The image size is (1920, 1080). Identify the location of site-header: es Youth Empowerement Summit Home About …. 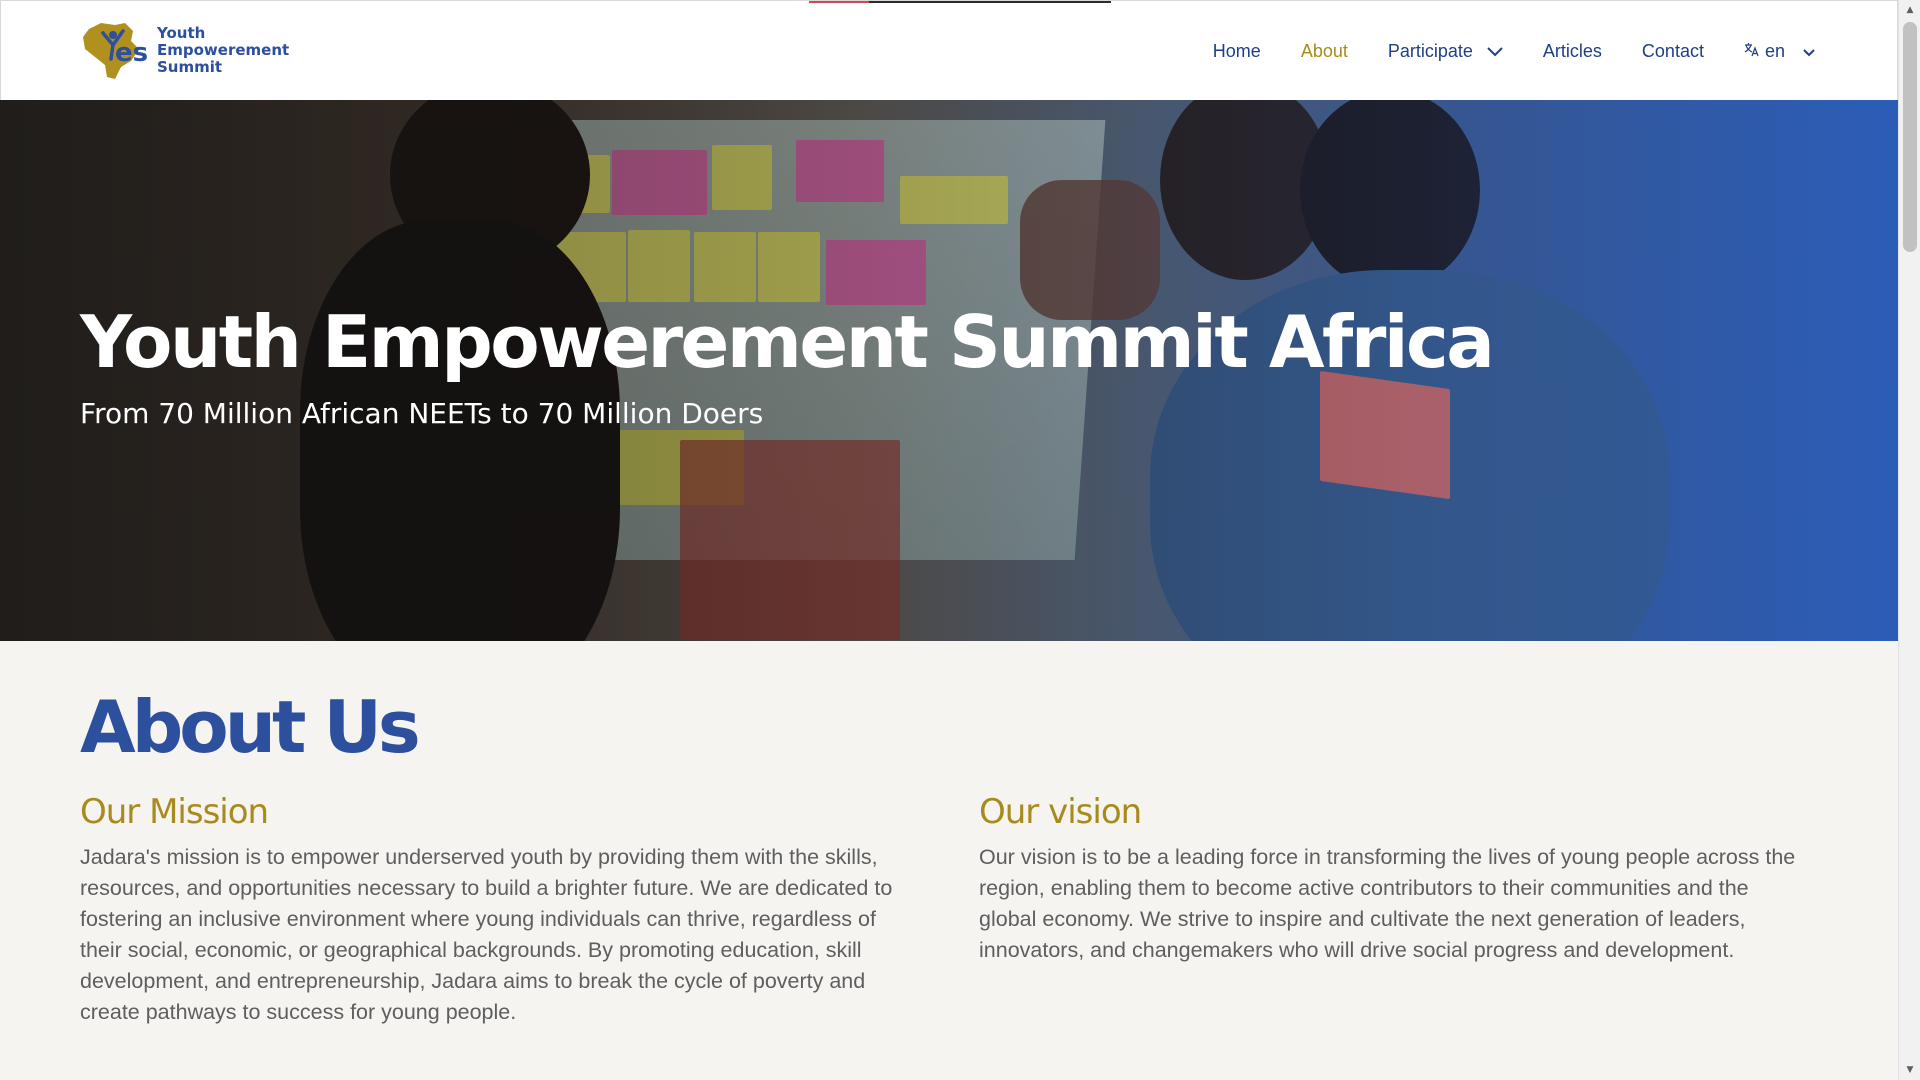
(949, 50).